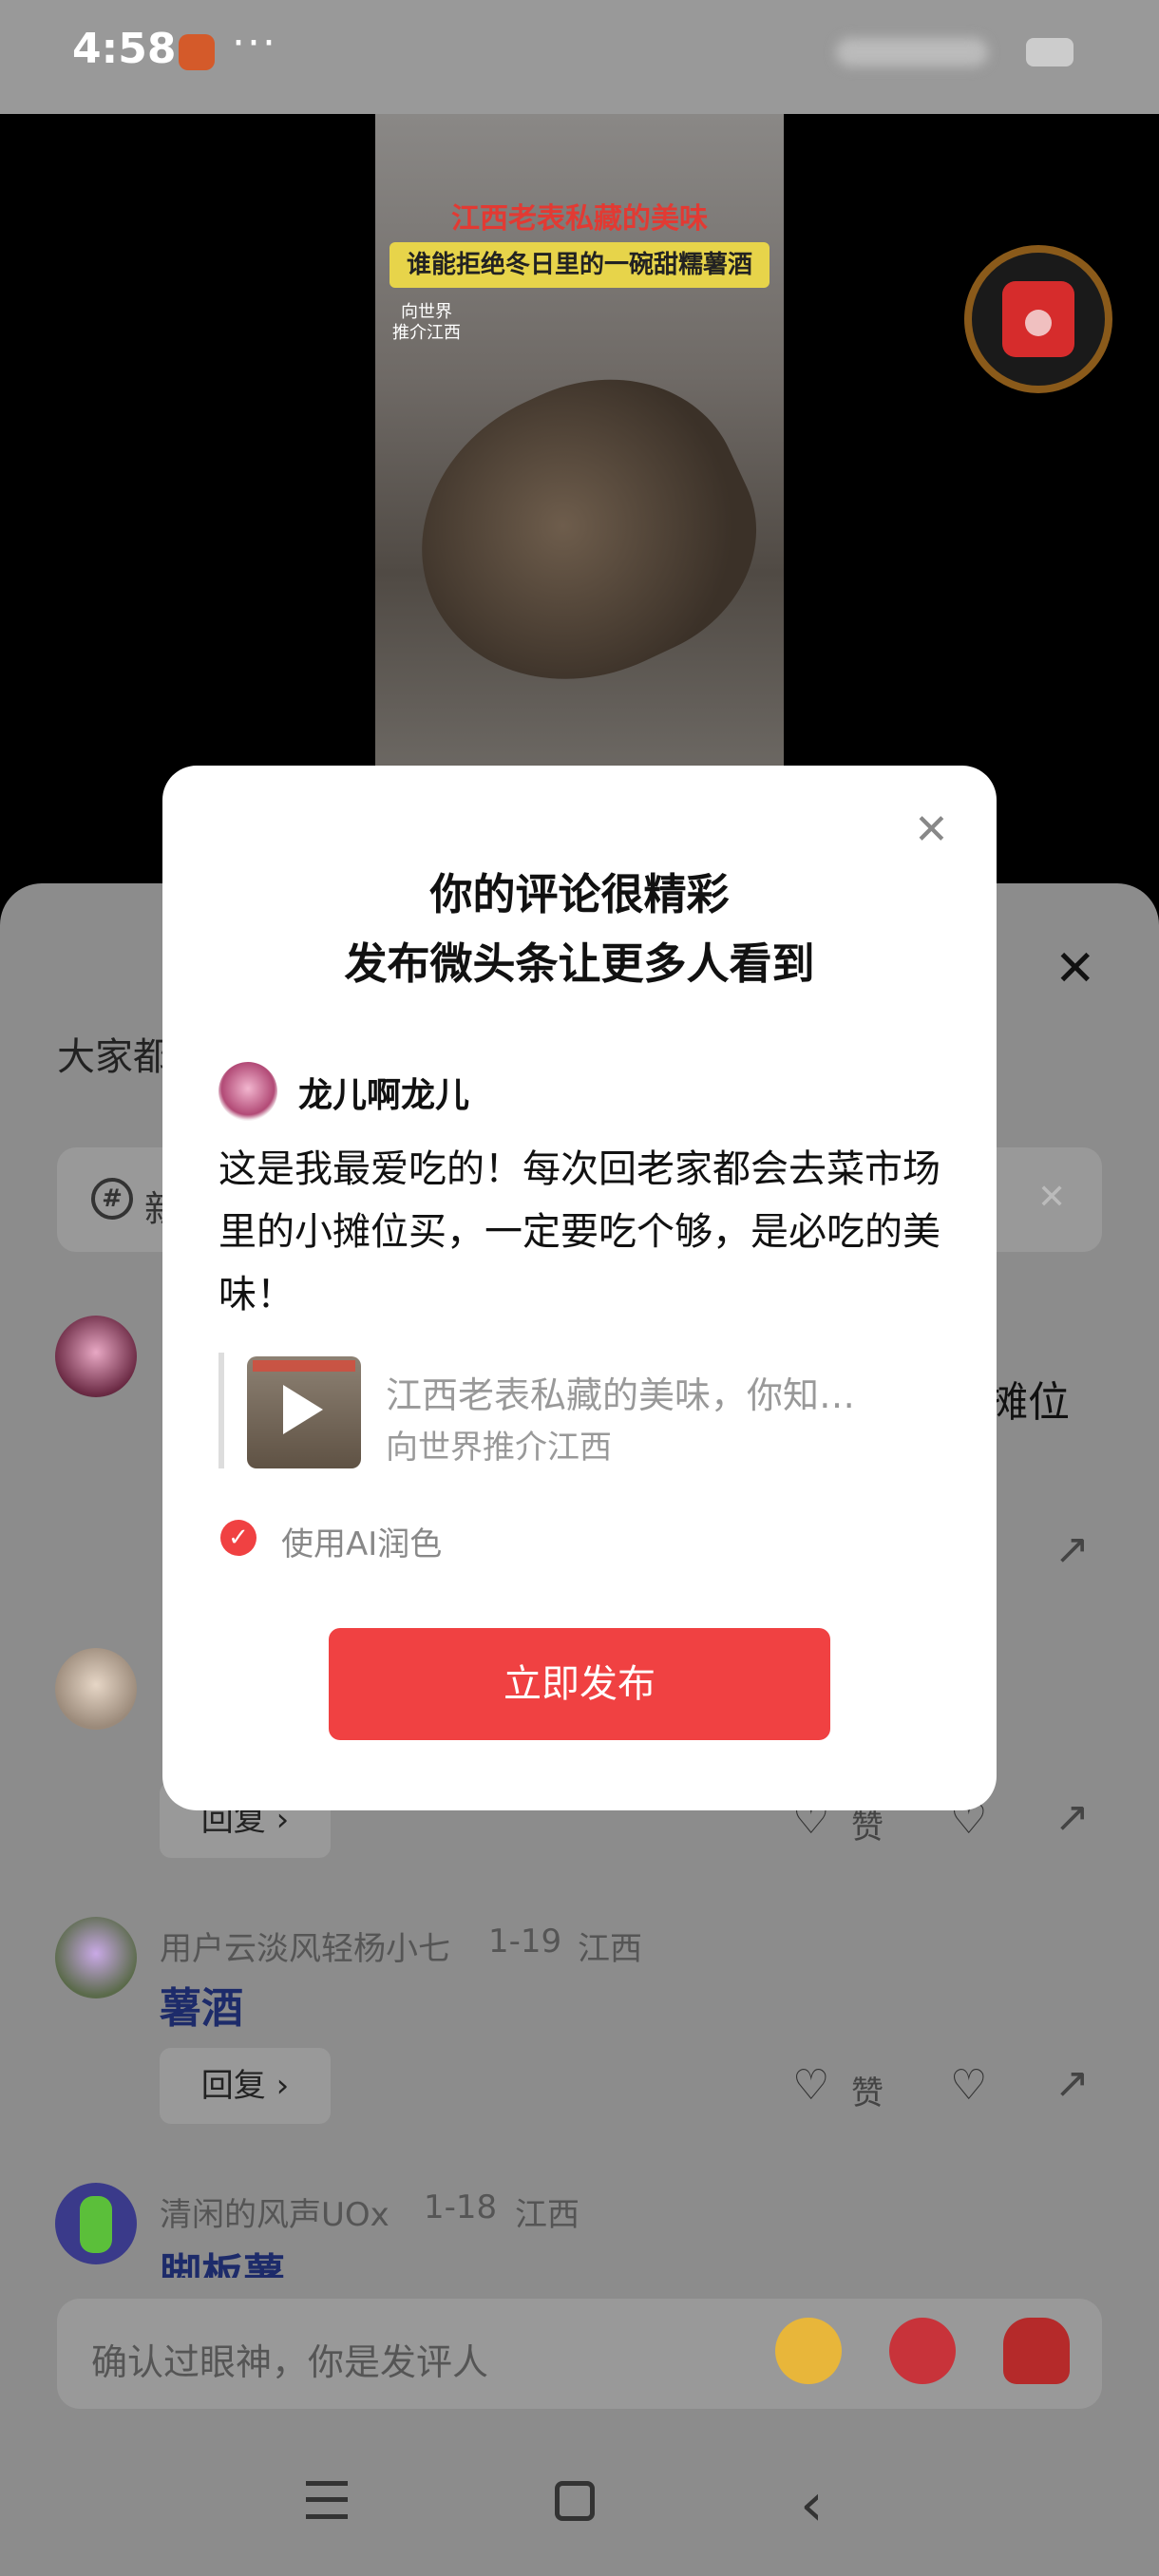  I want to click on video-watermark: 向世界 推介江西, so click(426, 322).